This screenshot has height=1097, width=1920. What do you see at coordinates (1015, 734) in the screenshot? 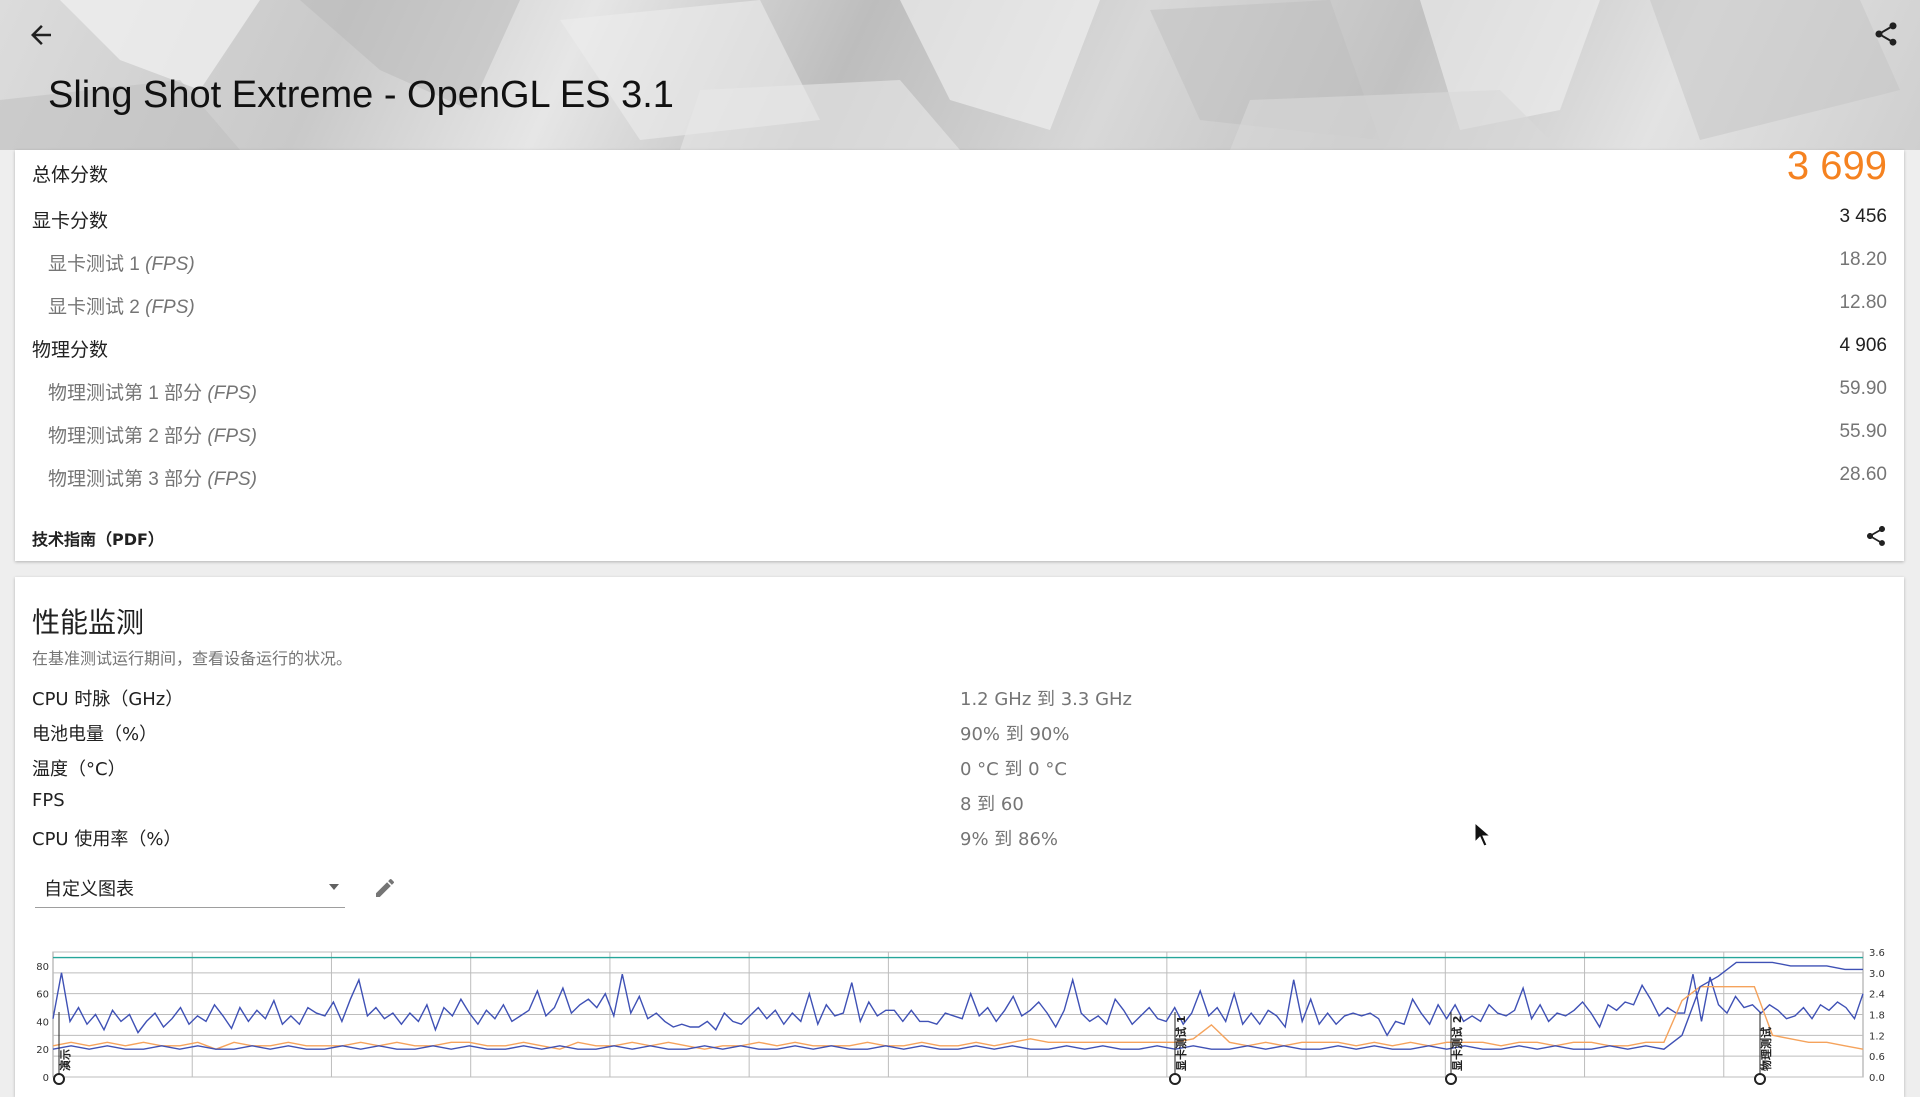
I see `stat-value: 90% 到 90%` at bounding box center [1015, 734].